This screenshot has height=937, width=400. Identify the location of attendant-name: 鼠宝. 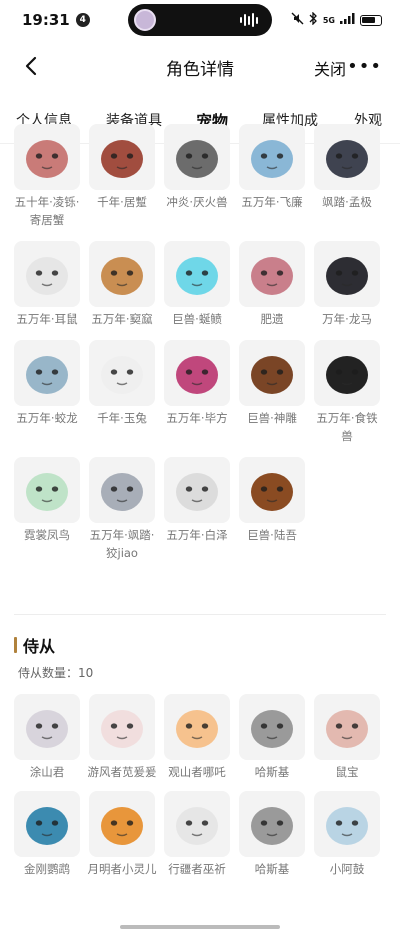
(347, 772).